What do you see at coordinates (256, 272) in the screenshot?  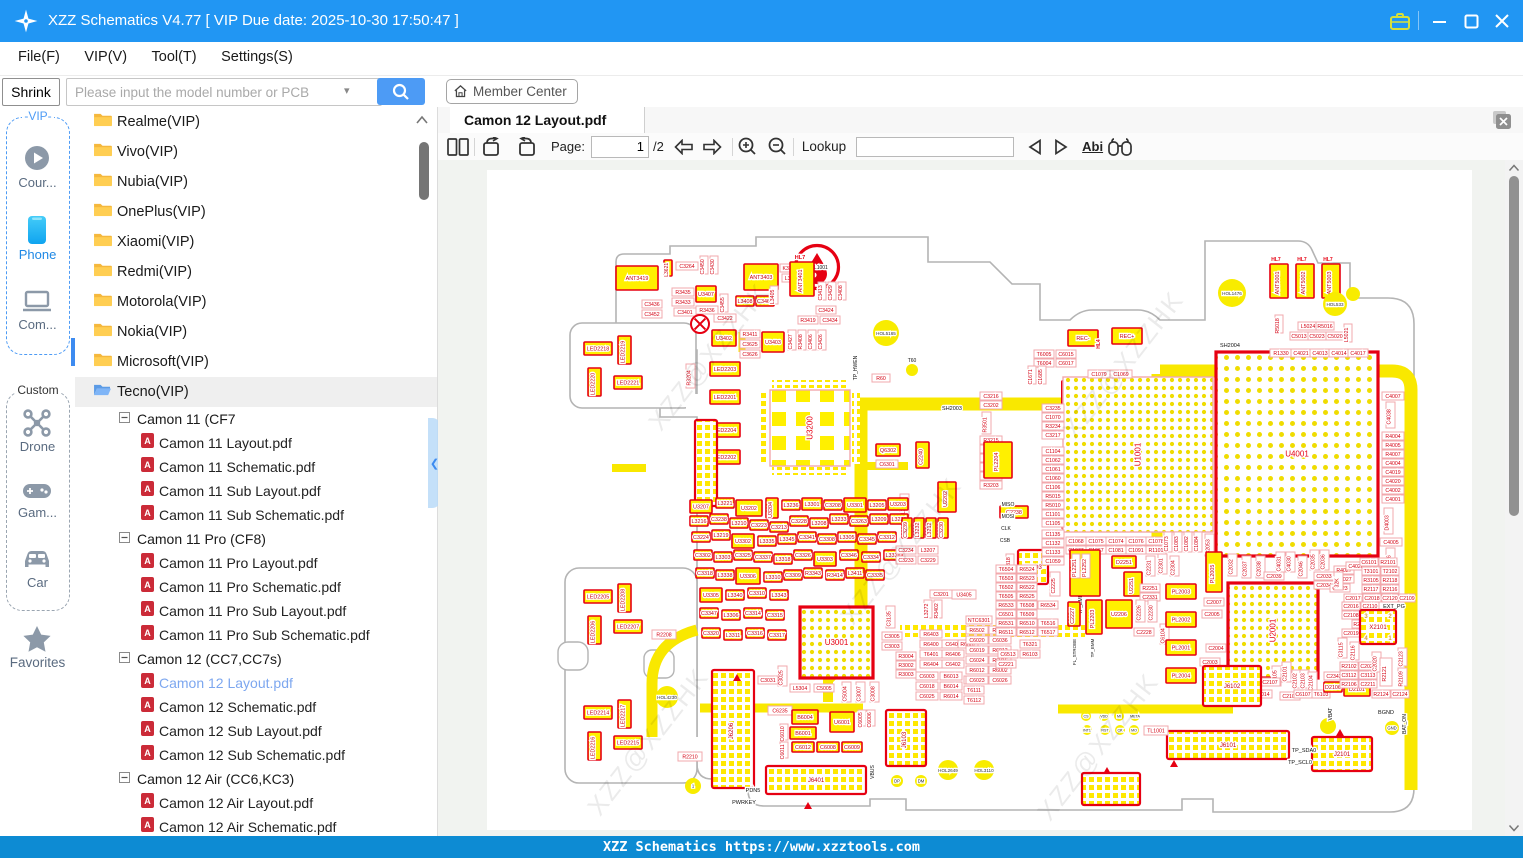 I see `tree-folder-row: Redmi(VIP)` at bounding box center [256, 272].